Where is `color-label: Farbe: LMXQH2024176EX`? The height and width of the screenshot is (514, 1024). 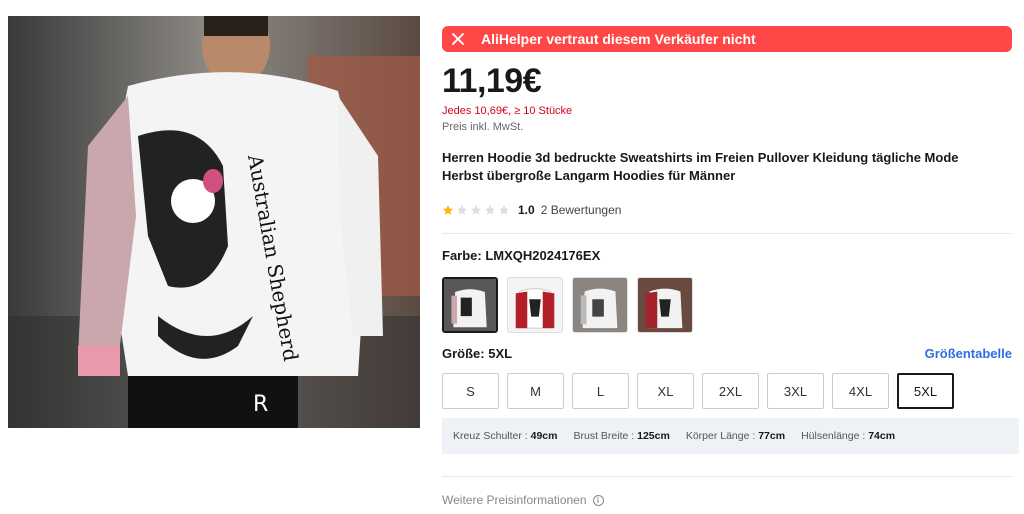 color-label: Farbe: LMXQH2024176EX is located at coordinates (521, 255).